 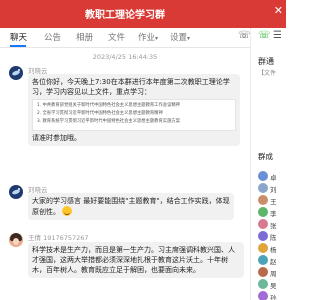 I want to click on message-bubble: 大家的学习感言 最好要能围绕"主题教育"，结合工作实践，体现原创性。, so click(x=131, y=206).